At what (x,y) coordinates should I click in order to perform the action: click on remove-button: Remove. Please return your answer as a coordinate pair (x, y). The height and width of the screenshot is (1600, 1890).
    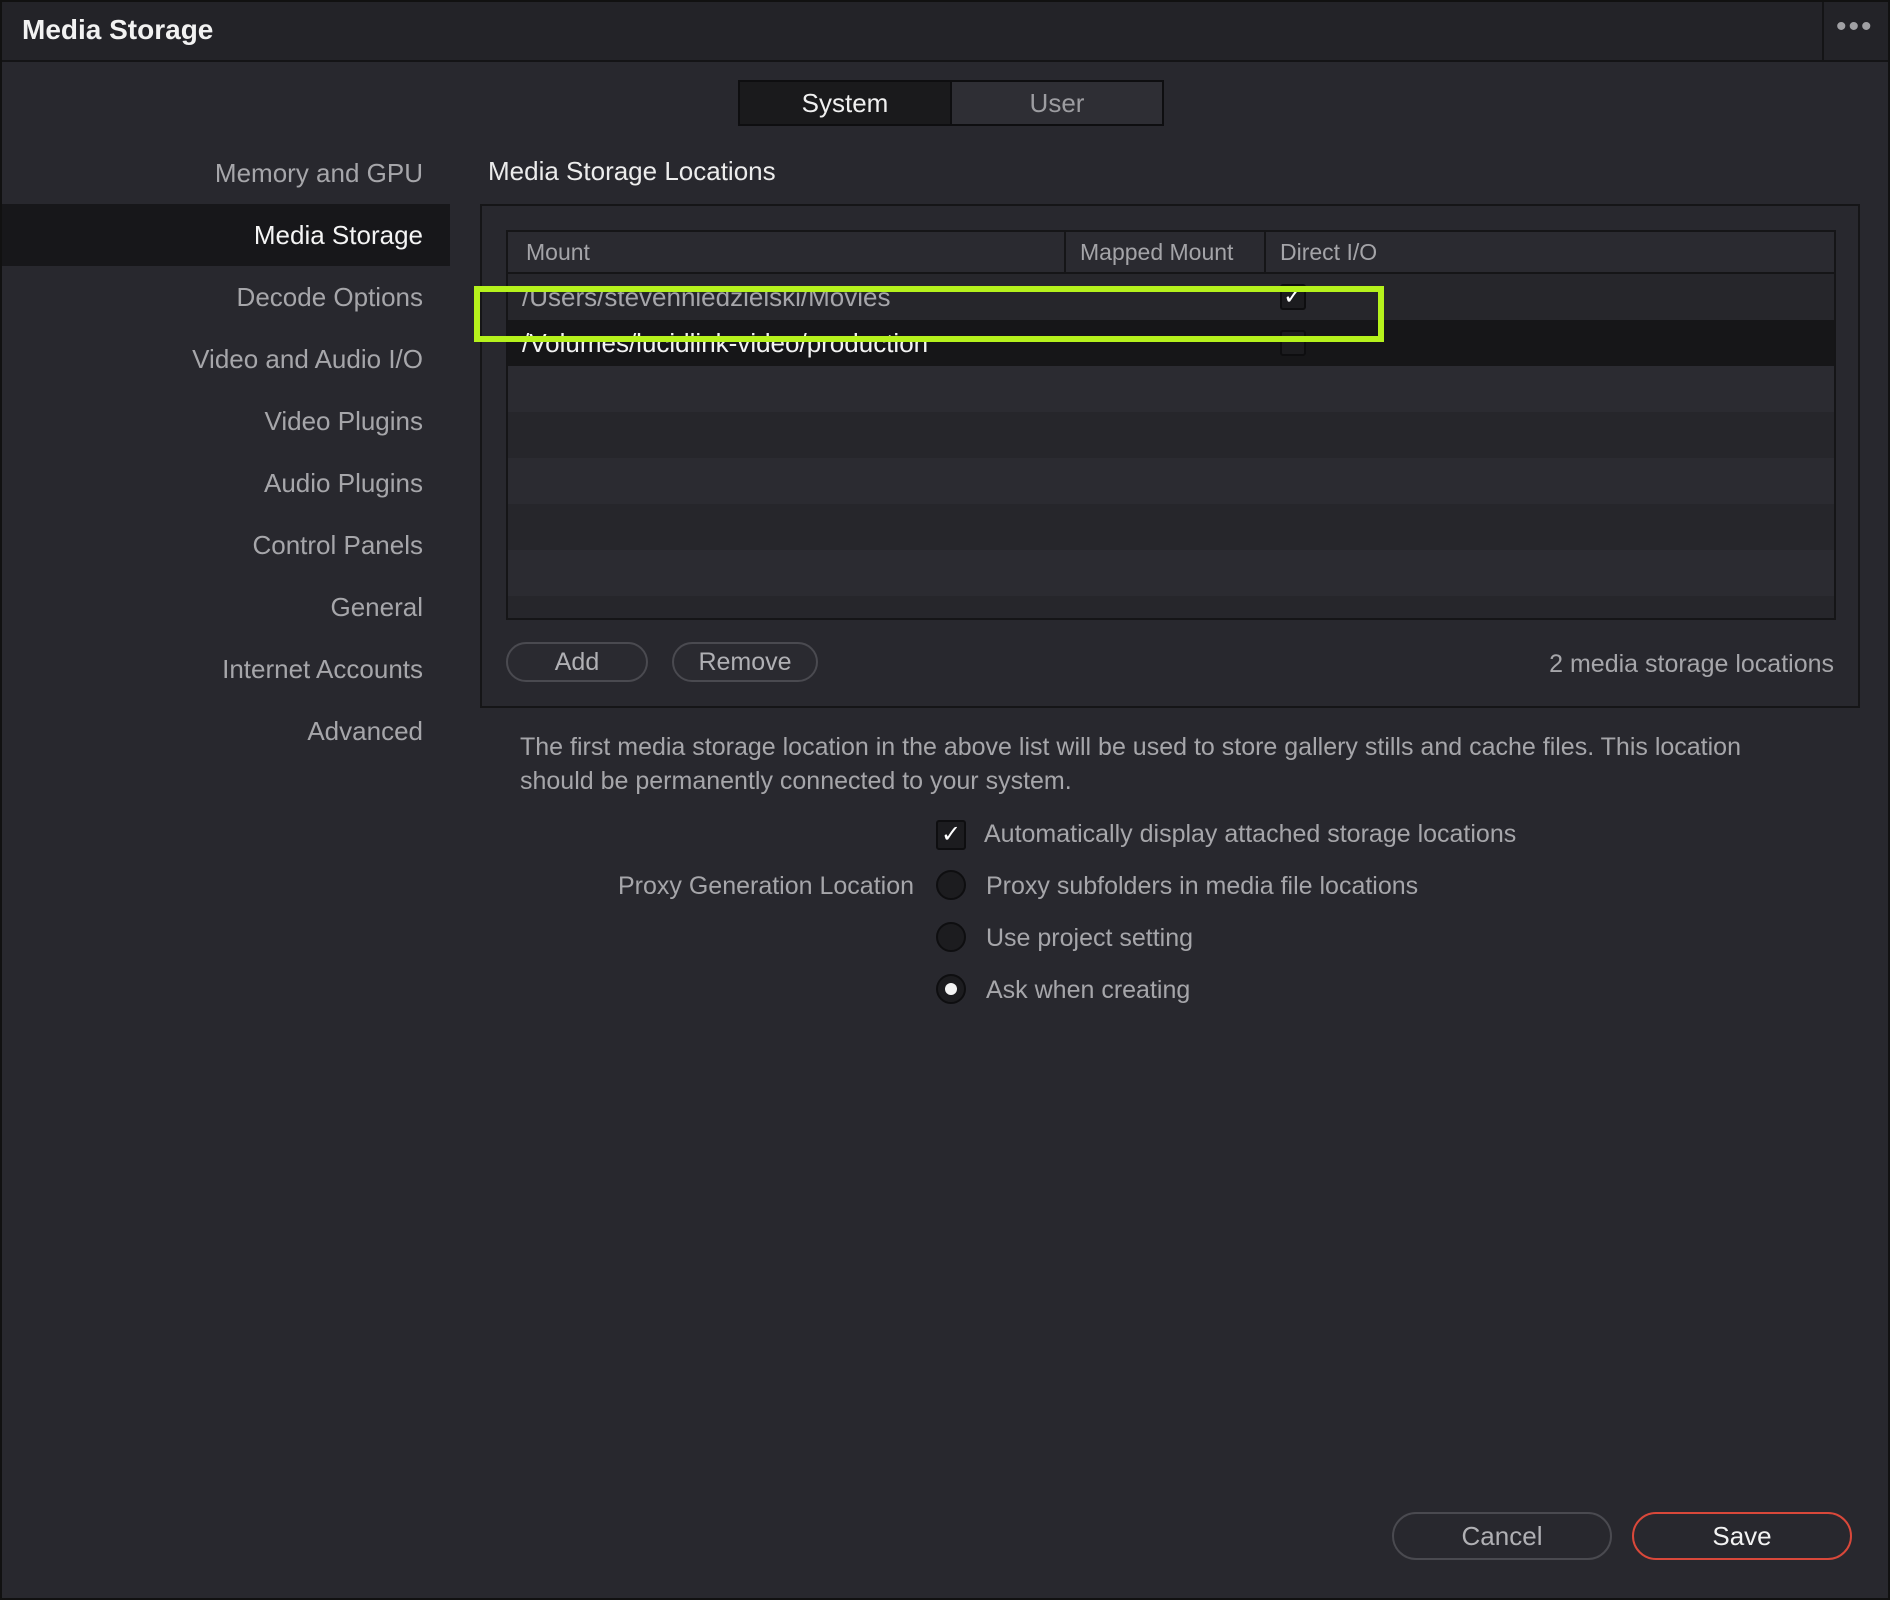
    Looking at the image, I should click on (745, 662).